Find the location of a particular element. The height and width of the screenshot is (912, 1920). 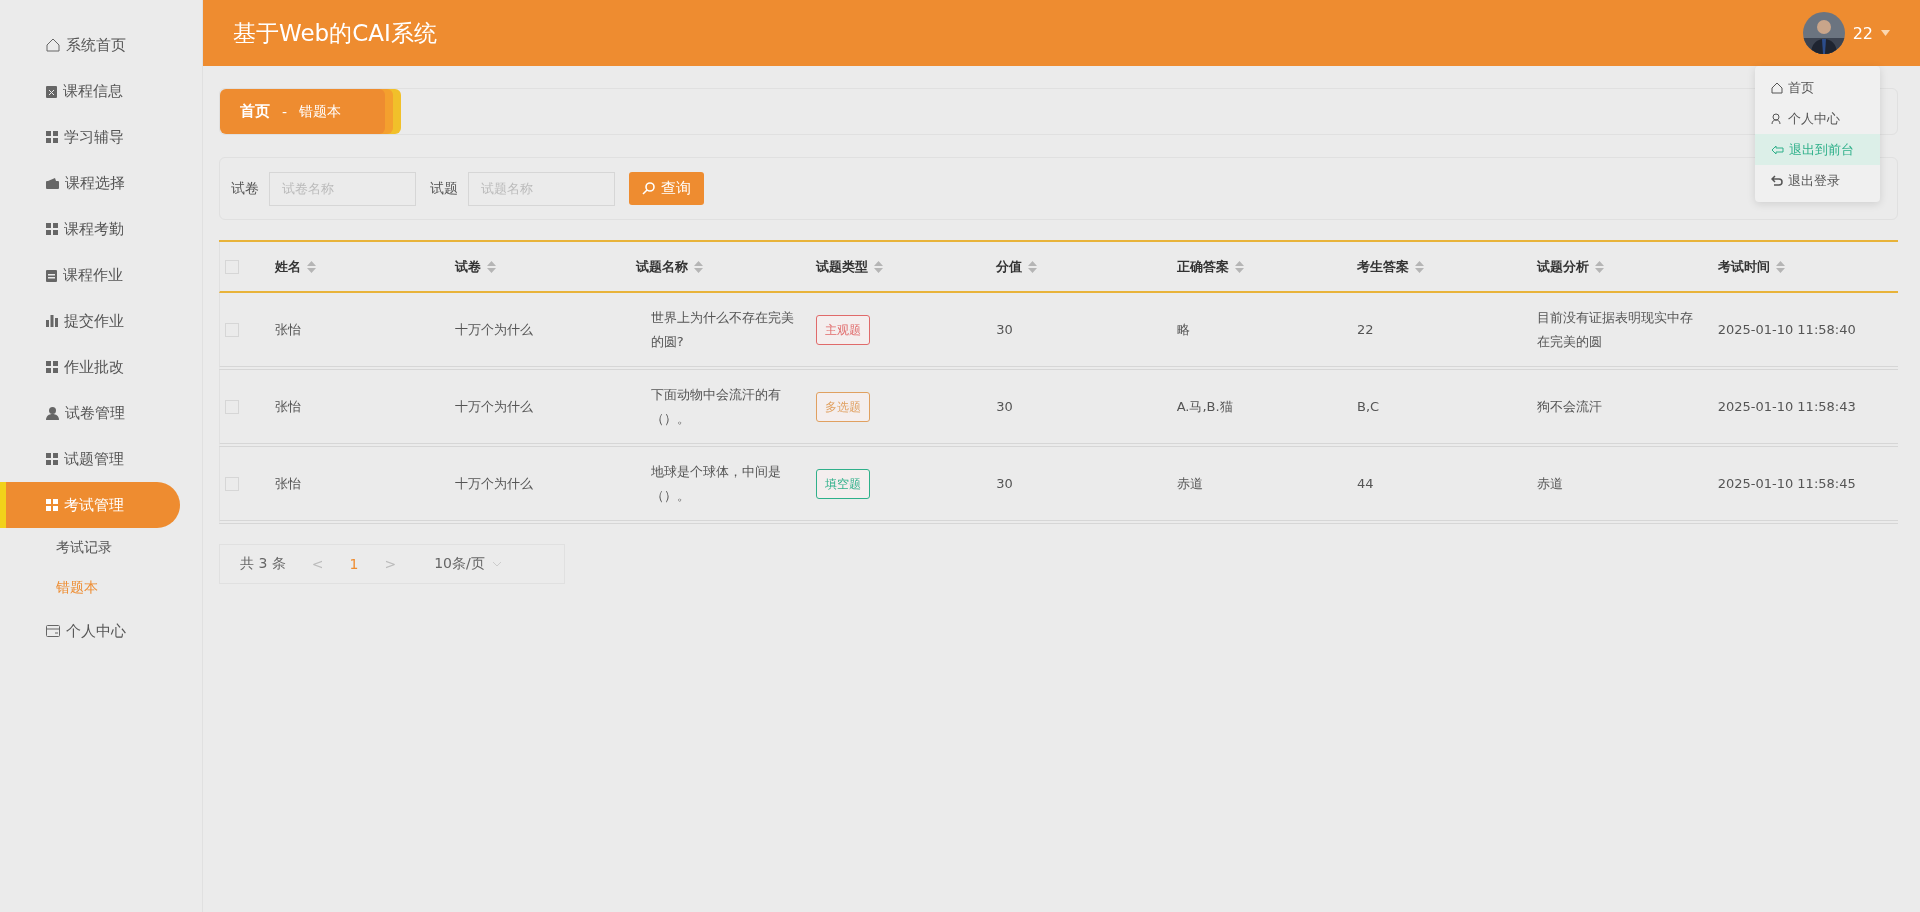

column-header: 正确答案 is located at coordinates (1202, 266).